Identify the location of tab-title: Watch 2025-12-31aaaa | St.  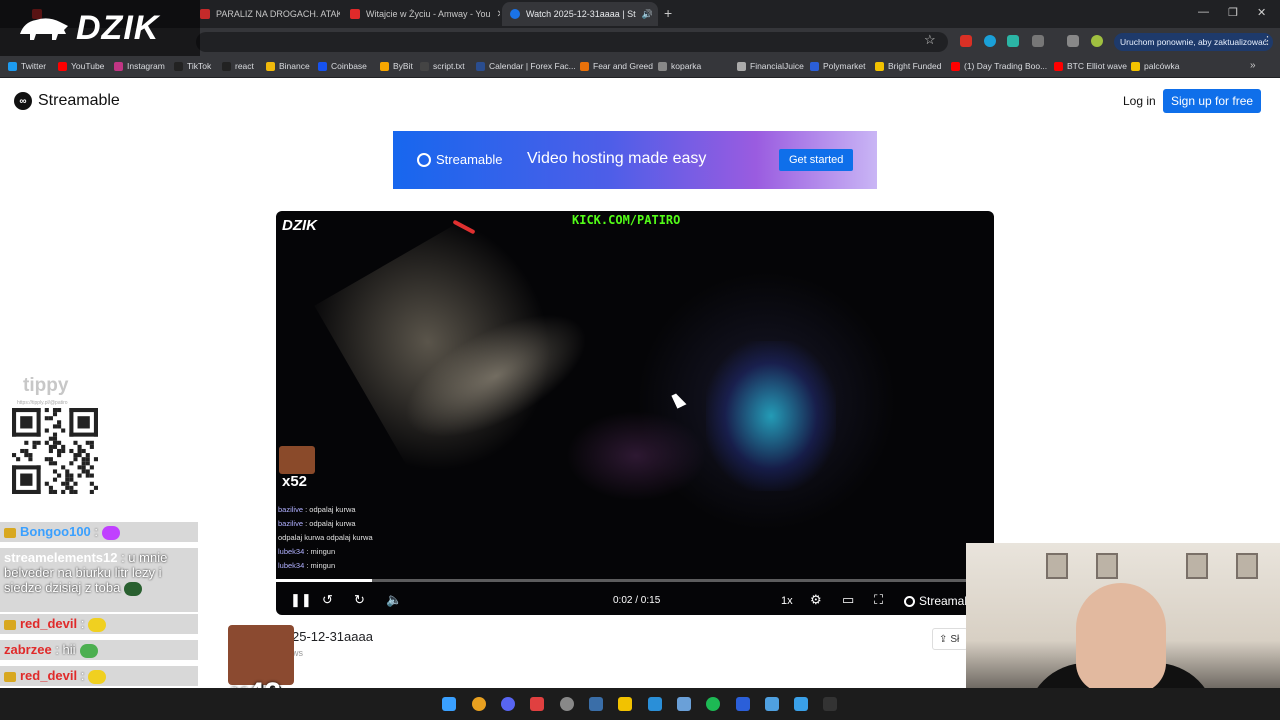
(581, 14).